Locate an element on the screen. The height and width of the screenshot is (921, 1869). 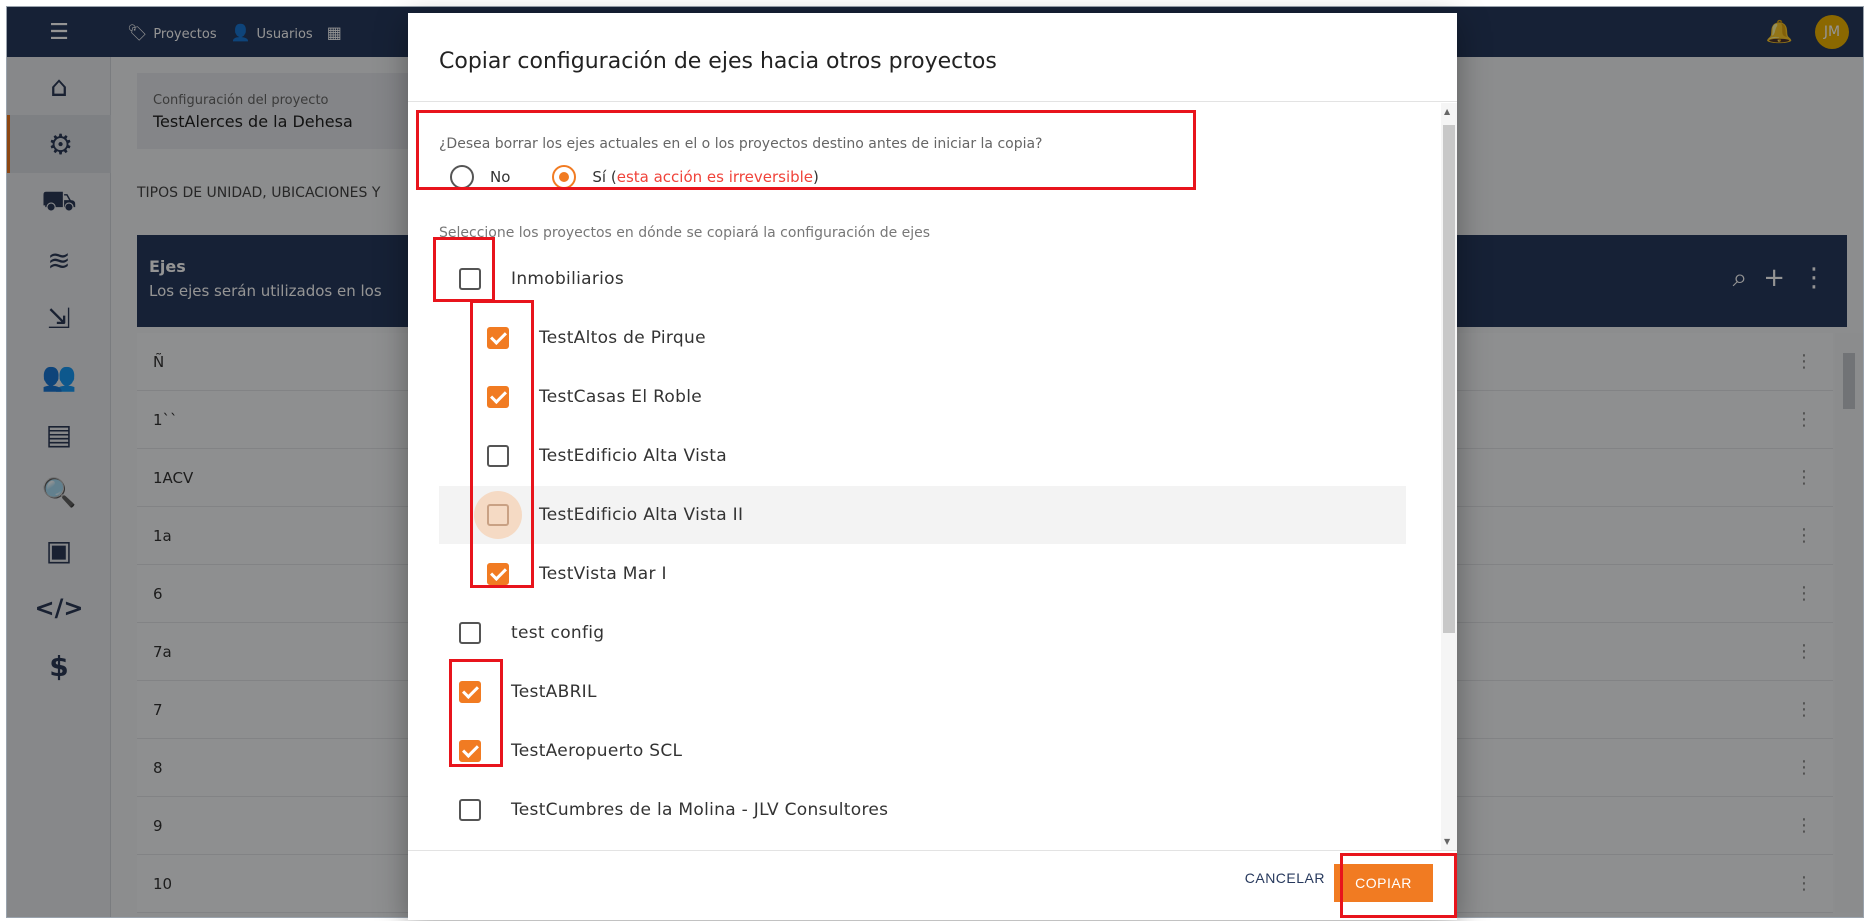
annotation-box-group-checkbox is located at coordinates (464, 269).